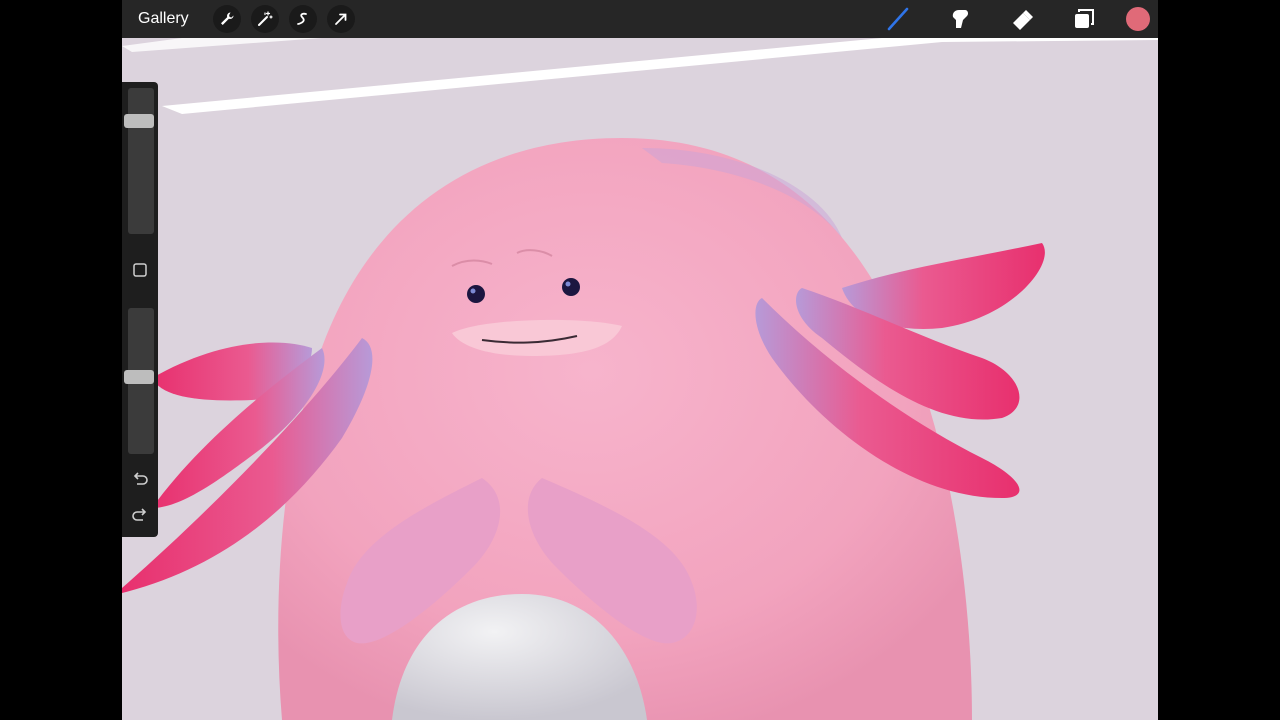  I want to click on adjustments-button, so click(264, 19).